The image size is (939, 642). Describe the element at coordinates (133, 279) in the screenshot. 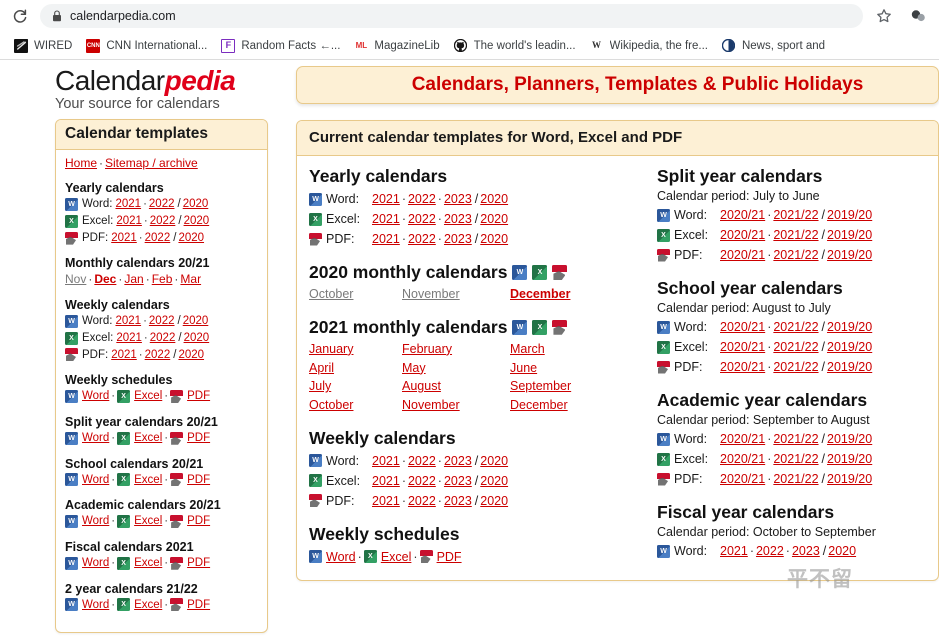

I see `month-link-jan: Jan` at that location.